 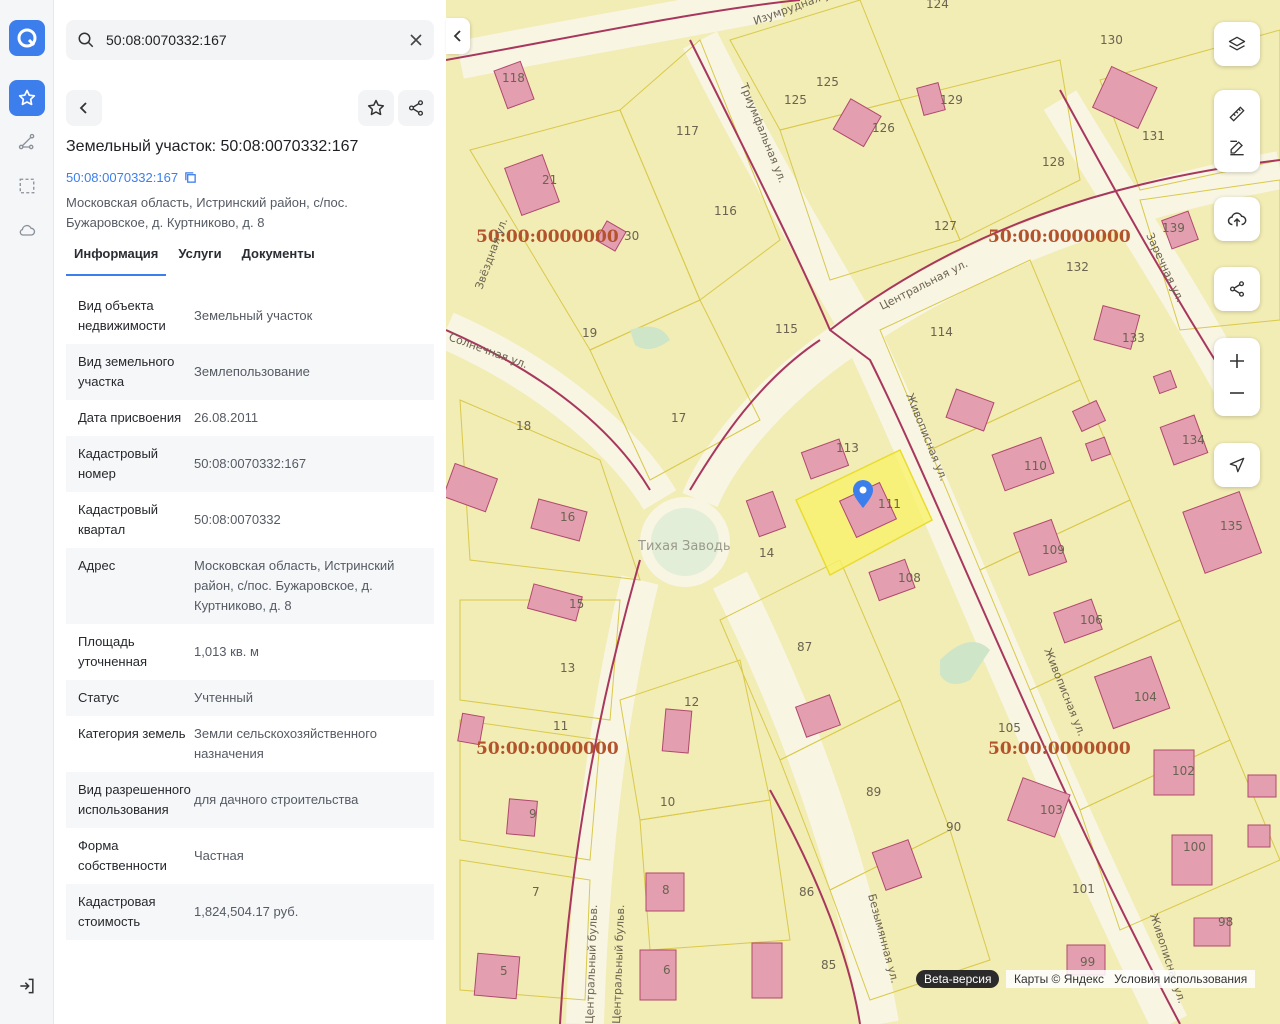 What do you see at coordinates (1183, 771) in the screenshot?
I see `svg-text: 102` at bounding box center [1183, 771].